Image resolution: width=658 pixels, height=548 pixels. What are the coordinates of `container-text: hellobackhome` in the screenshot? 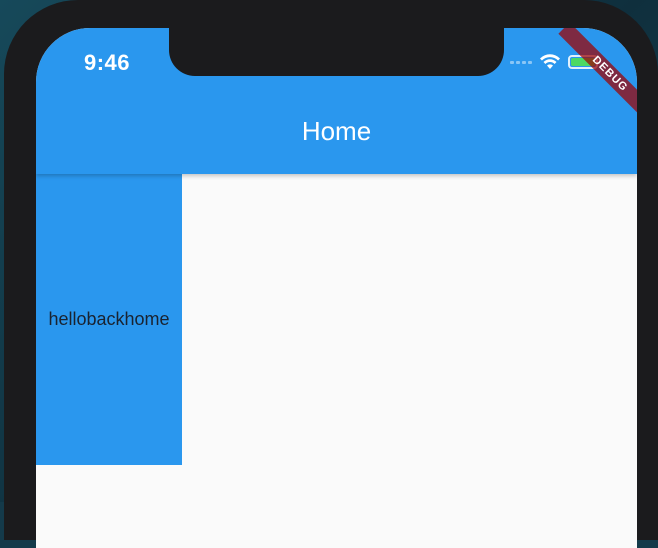 It's located at (109, 319).